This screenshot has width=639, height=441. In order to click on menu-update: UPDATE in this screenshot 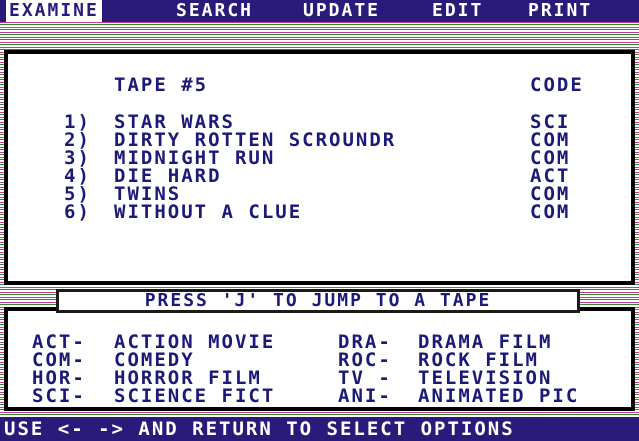, I will do `click(341, 11)`.